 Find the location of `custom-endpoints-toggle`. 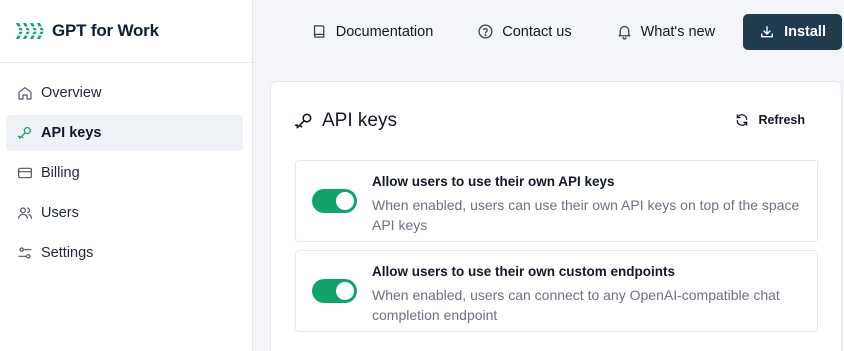

custom-endpoints-toggle is located at coordinates (334, 291).